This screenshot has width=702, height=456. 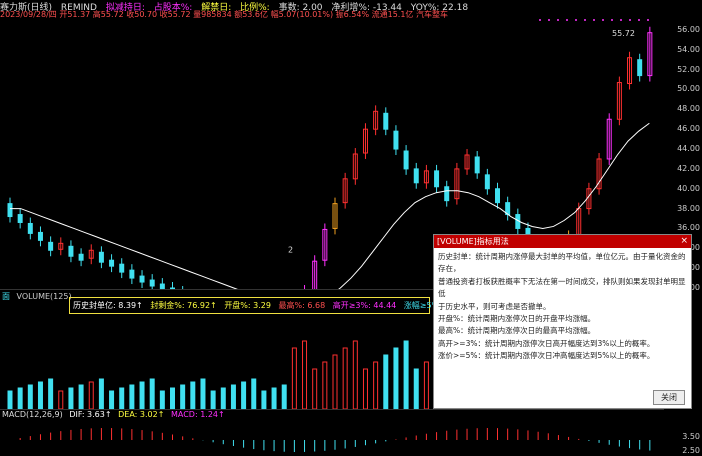 What do you see at coordinates (562, 241) in the screenshot?
I see `dialog-title-bar: [VOLUME]指标用法 ×` at bounding box center [562, 241].